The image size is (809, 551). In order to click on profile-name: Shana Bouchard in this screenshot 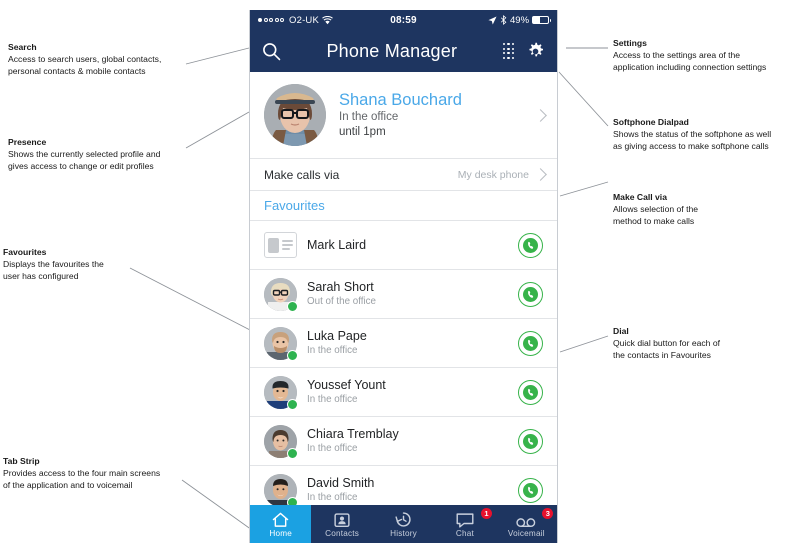, I will do `click(400, 99)`.